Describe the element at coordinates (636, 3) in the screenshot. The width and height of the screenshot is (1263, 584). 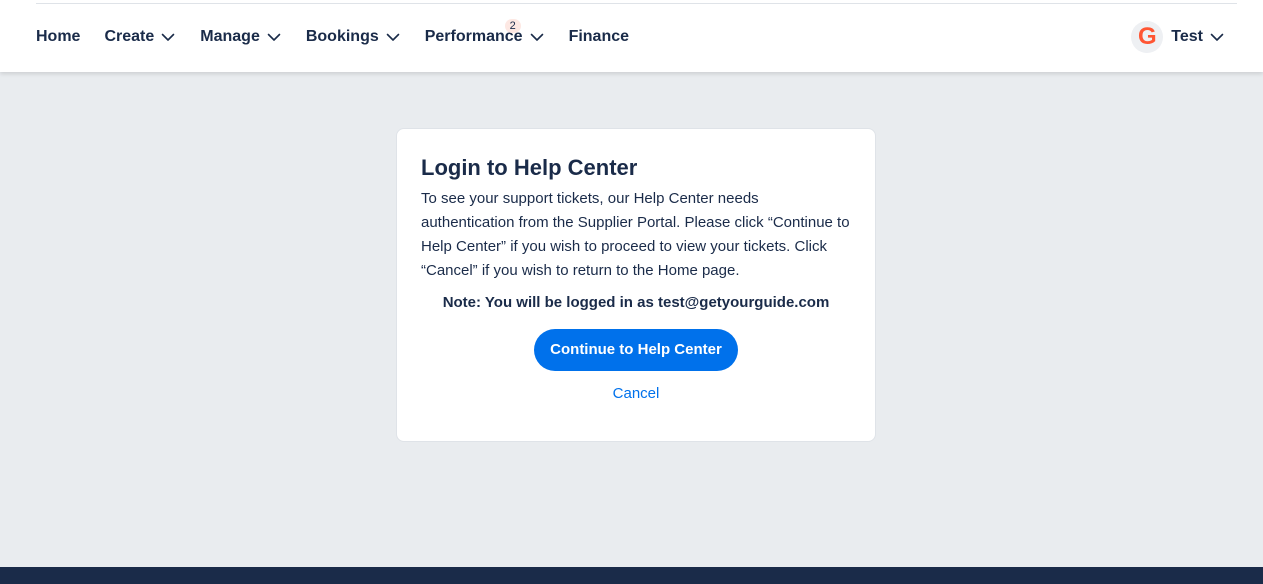
I see `top-divider` at that location.